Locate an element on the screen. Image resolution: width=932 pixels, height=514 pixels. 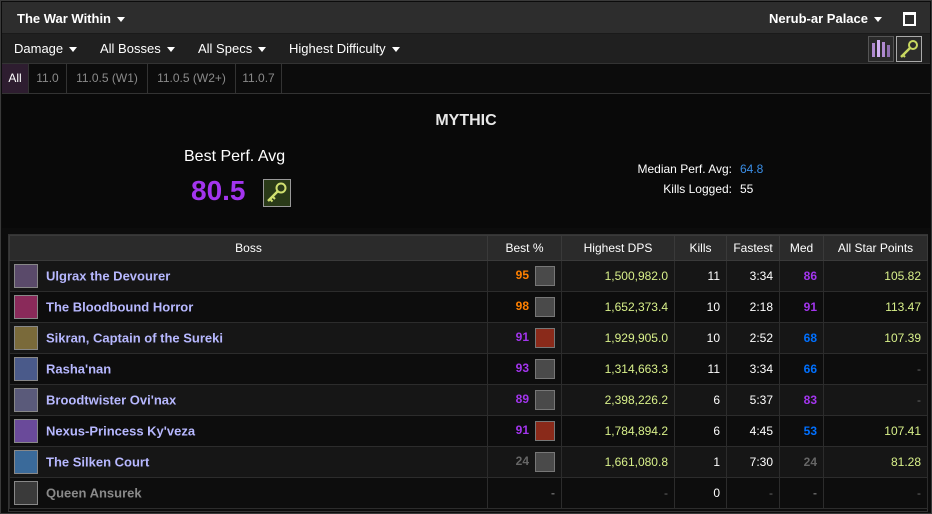
mythic-key-icon is located at coordinates (277, 193).